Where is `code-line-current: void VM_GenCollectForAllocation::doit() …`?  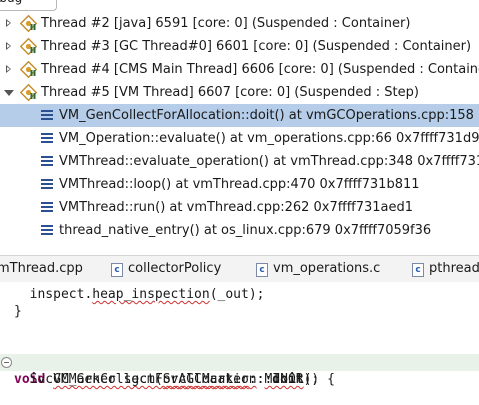
code-line-current: void VM_GenCollectForAllocation::doit() … is located at coordinates (239, 370).